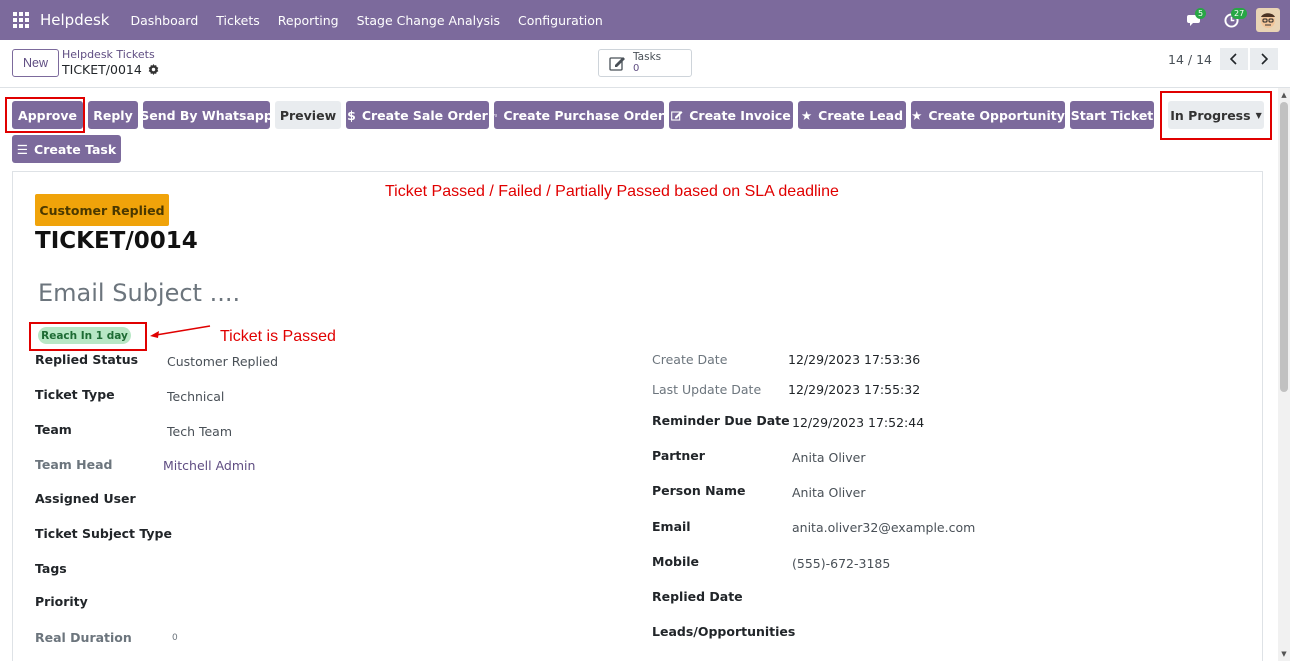  What do you see at coordinates (175, 638) in the screenshot?
I see `real-duration-value: 0` at bounding box center [175, 638].